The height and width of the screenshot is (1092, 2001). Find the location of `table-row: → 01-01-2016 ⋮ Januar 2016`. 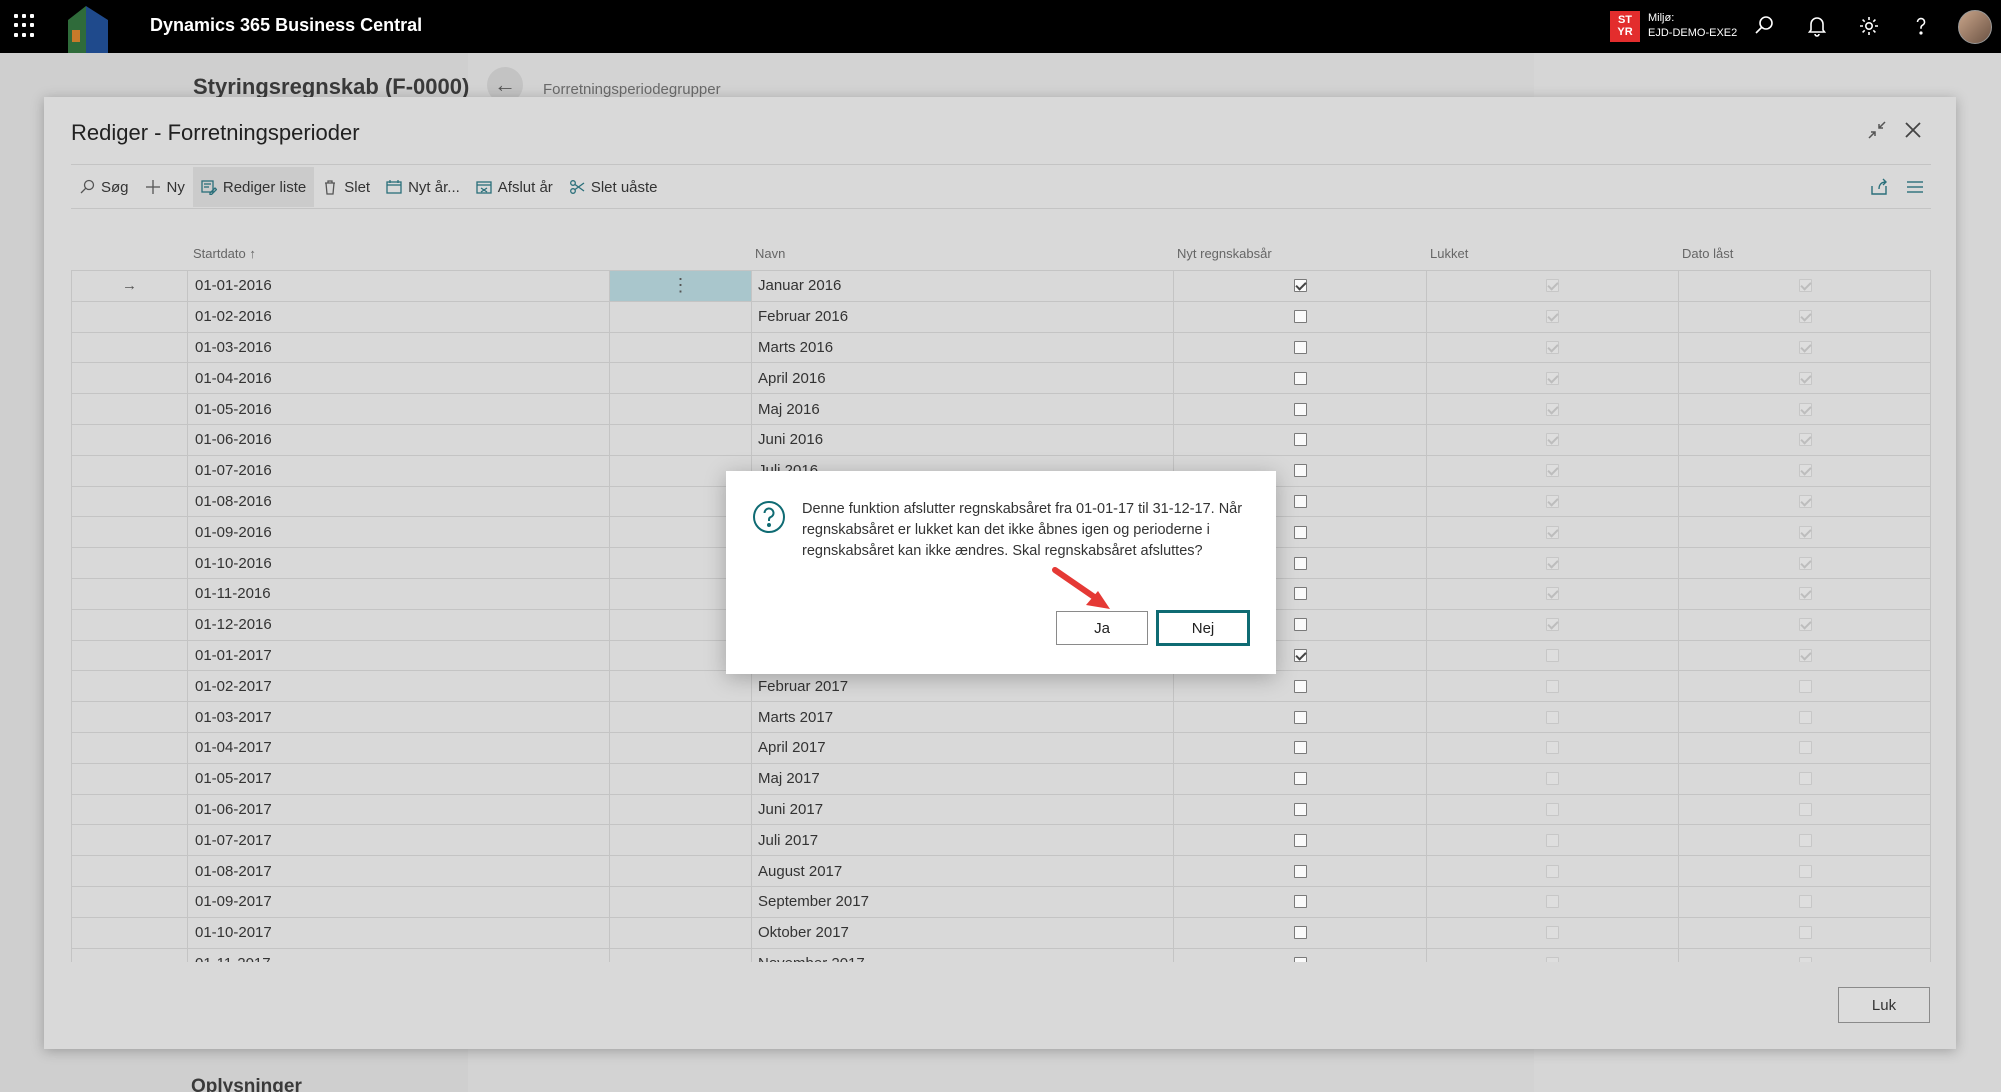

table-row: → 01-01-2016 ⋮ Januar 2016 is located at coordinates (1001, 286).